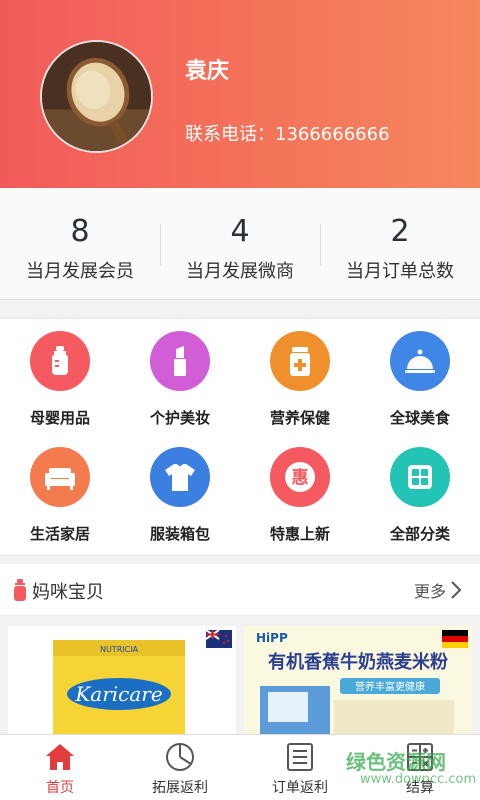 Image resolution: width=480 pixels, height=800 pixels. I want to click on category-beauty: 个护美妆, so click(180, 374).